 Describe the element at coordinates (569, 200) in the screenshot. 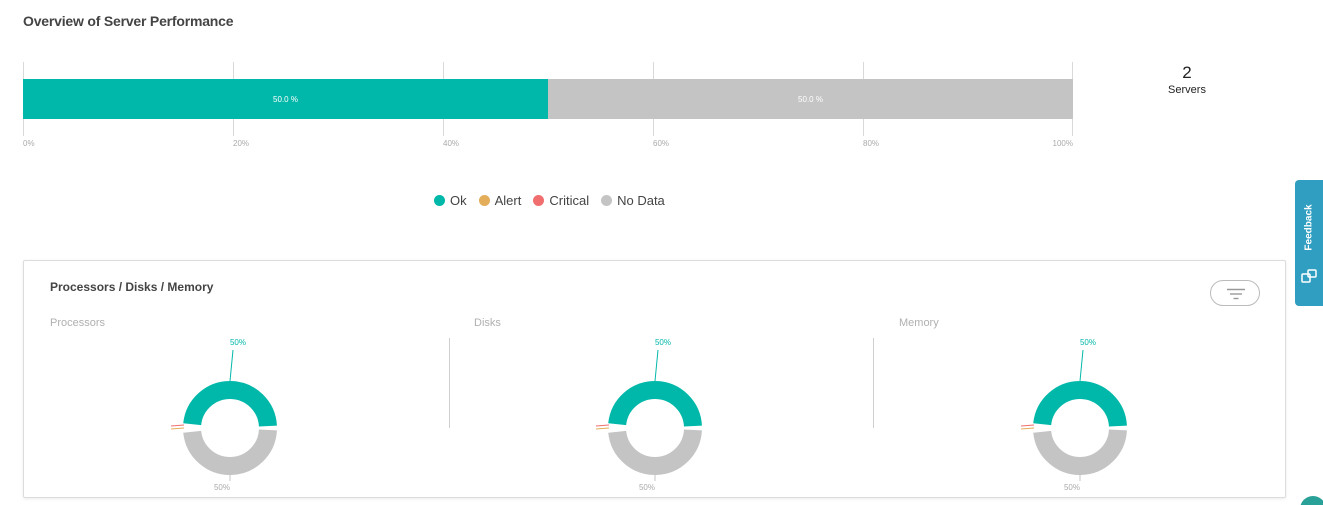

I see `legend-label: Critical` at that location.